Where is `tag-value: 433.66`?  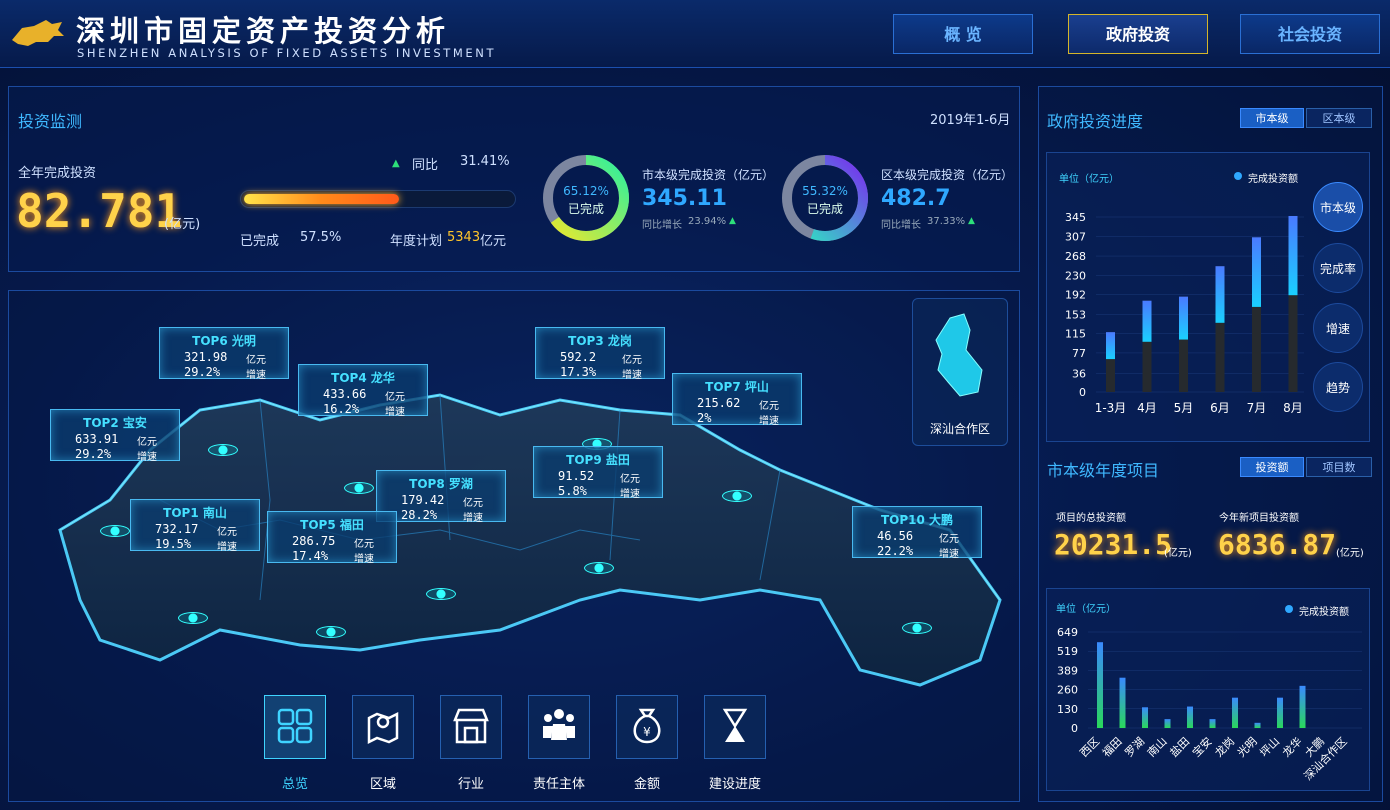
tag-value: 433.66 is located at coordinates (345, 394).